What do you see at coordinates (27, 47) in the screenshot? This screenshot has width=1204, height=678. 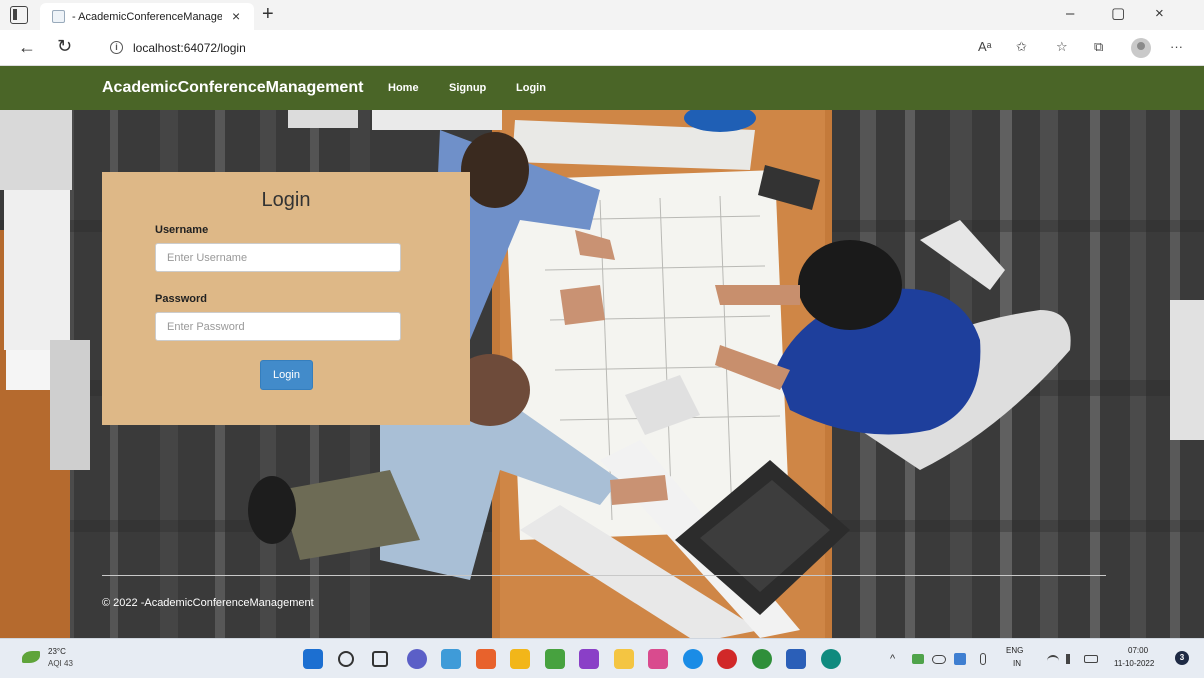 I see `back-icon: ←` at bounding box center [27, 47].